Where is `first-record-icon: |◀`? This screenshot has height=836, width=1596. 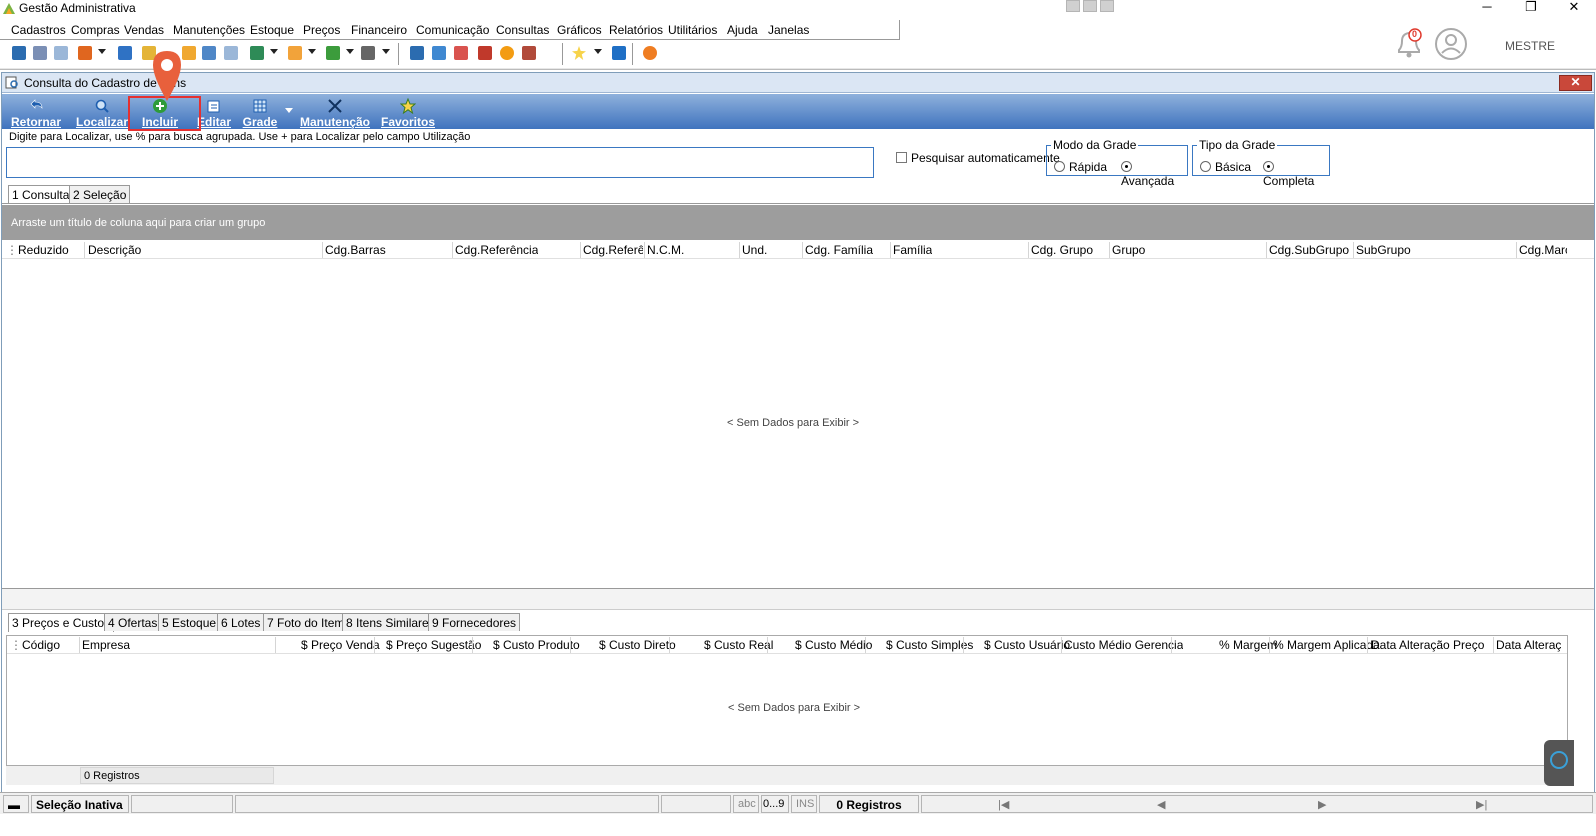 first-record-icon: |◀ is located at coordinates (1003, 804).